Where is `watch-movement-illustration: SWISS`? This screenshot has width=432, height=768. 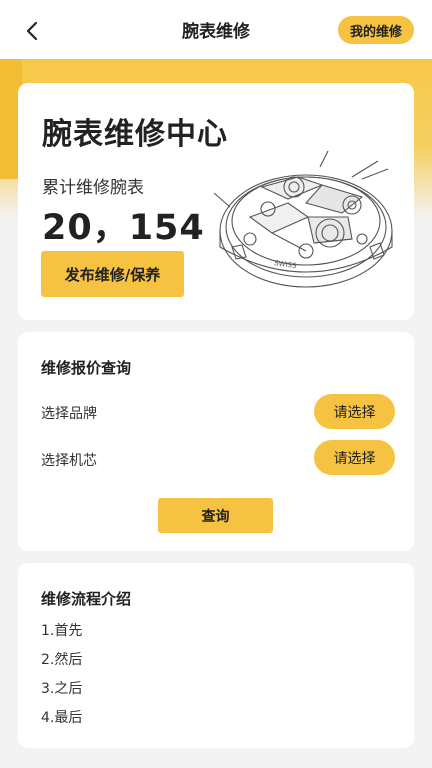
watch-movement-illustration: SWISS is located at coordinates (303, 219).